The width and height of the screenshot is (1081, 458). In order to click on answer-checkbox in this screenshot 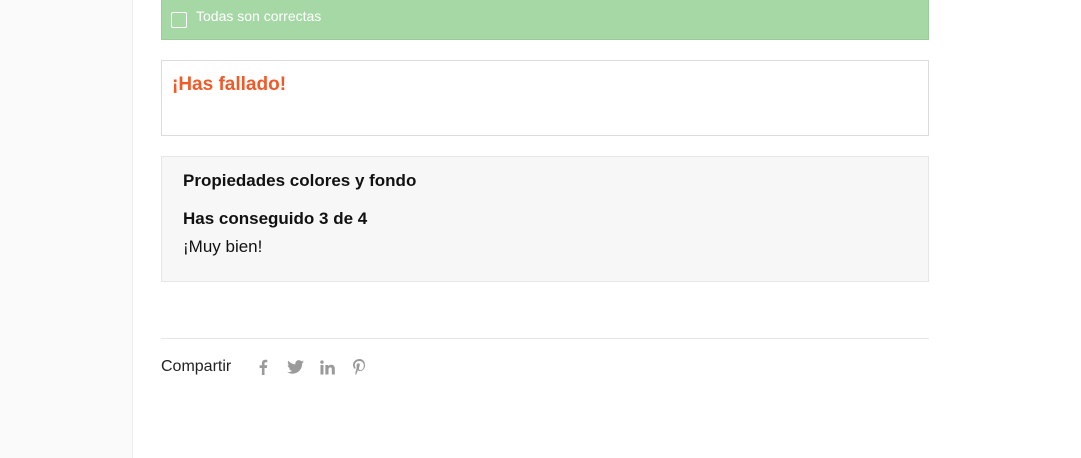, I will do `click(179, 19)`.